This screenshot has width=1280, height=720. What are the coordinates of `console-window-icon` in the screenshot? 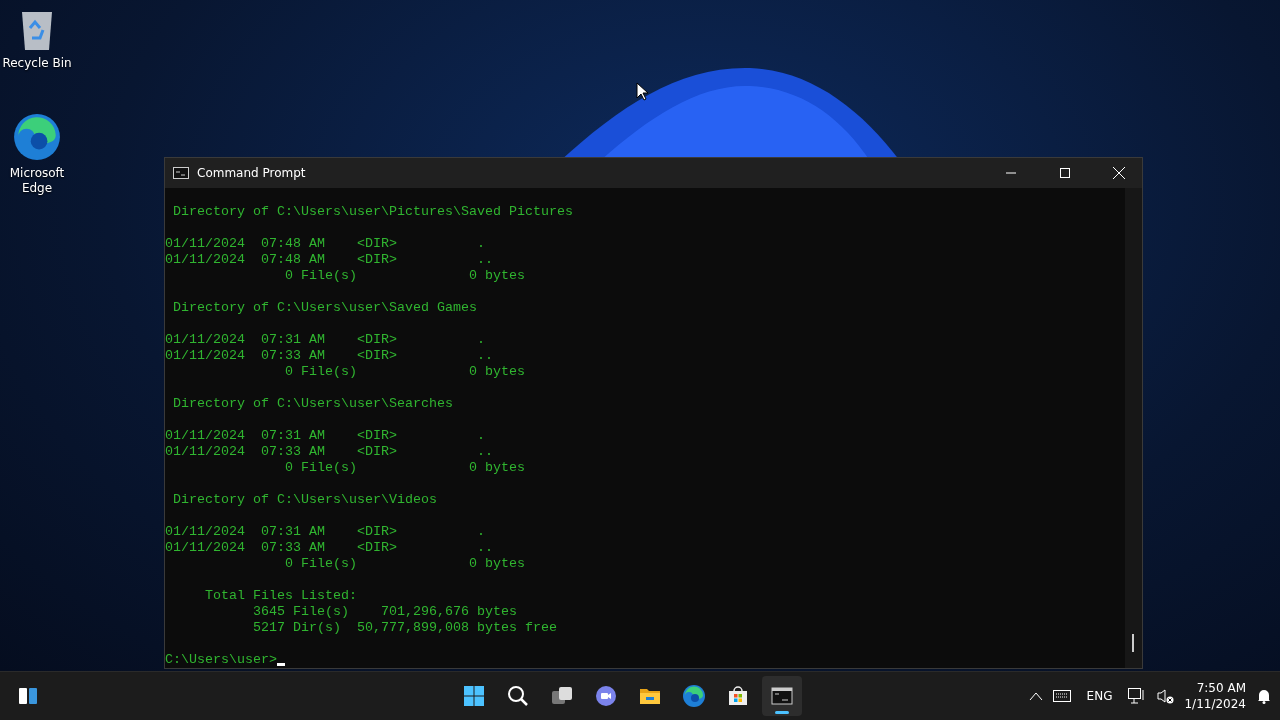 It's located at (782, 696).